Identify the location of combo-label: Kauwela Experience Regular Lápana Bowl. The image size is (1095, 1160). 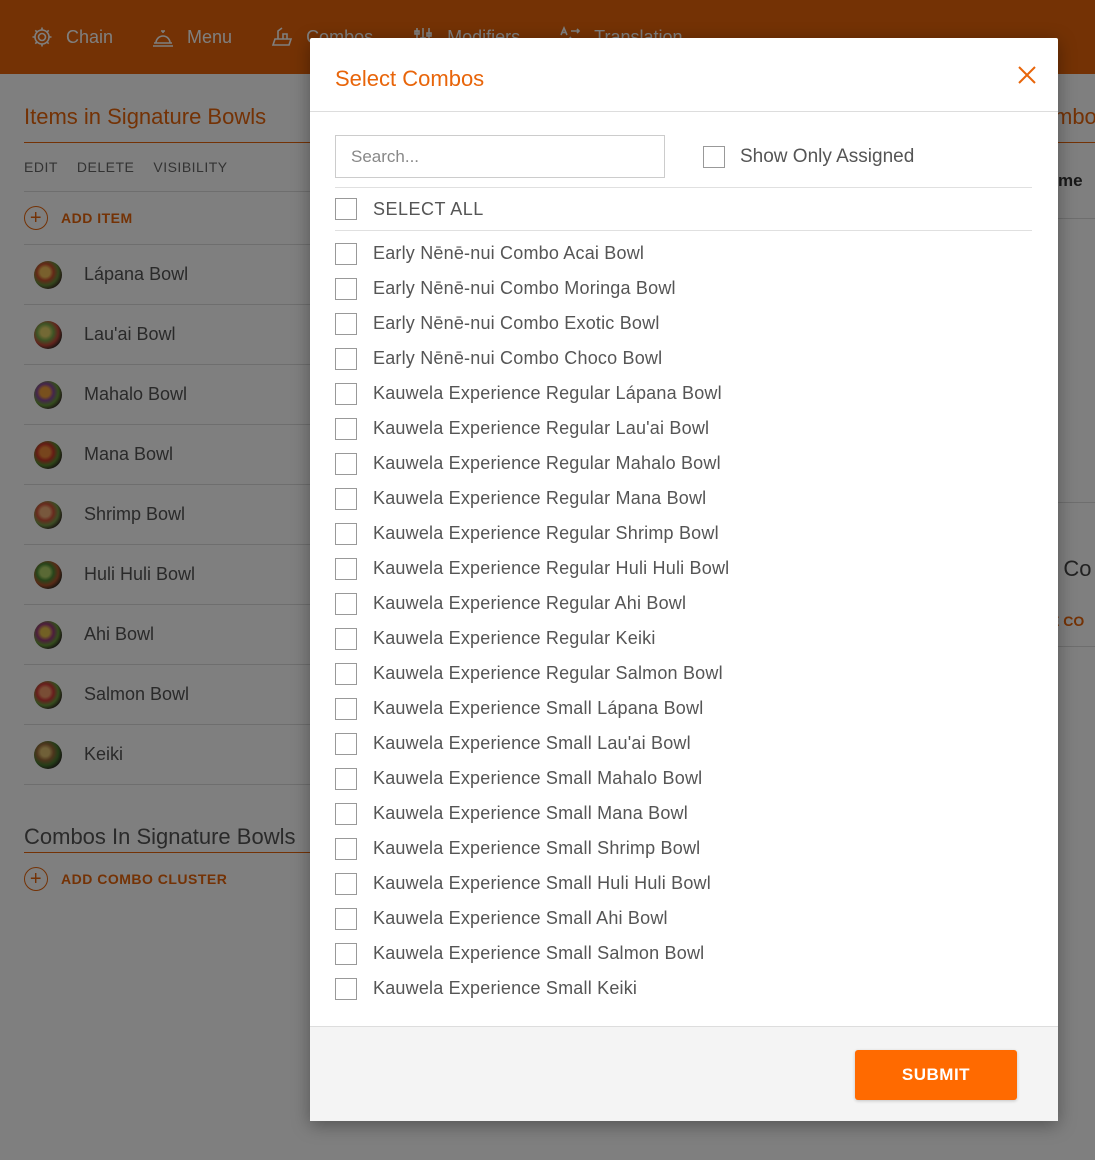
(547, 393).